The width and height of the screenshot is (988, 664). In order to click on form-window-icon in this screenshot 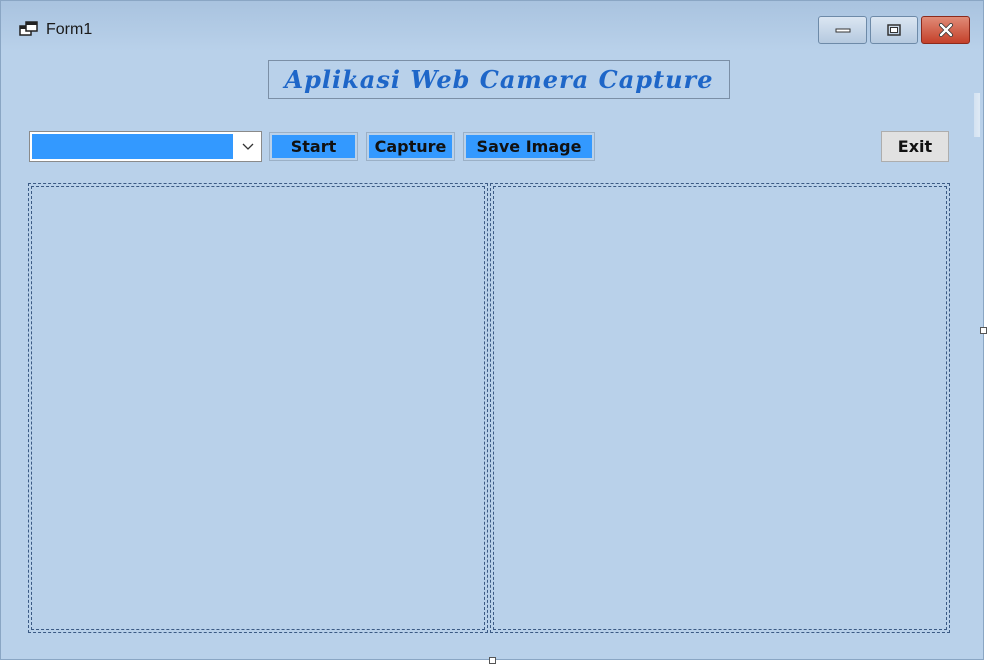, I will do `click(28, 28)`.